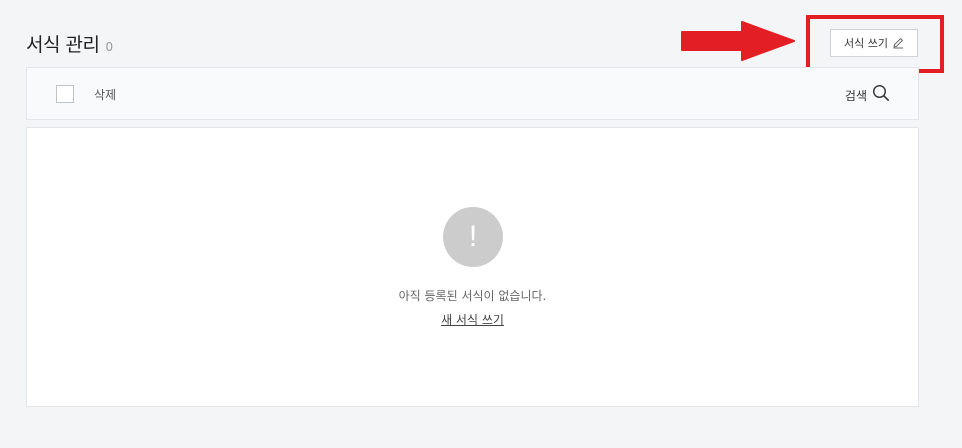 The height and width of the screenshot is (448, 962). I want to click on item-count: 0, so click(109, 47).